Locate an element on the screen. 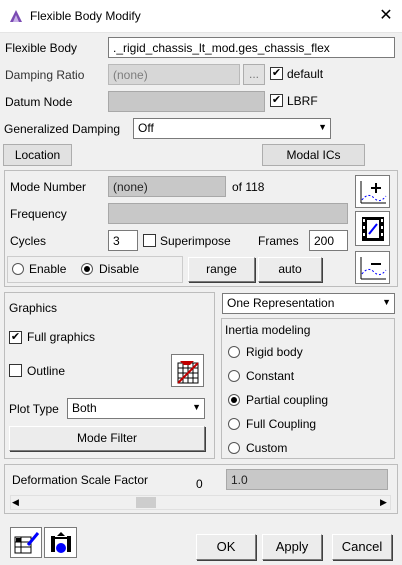 This screenshot has height=565, width=402. datum-node-label: Datum Node is located at coordinates (39, 102).